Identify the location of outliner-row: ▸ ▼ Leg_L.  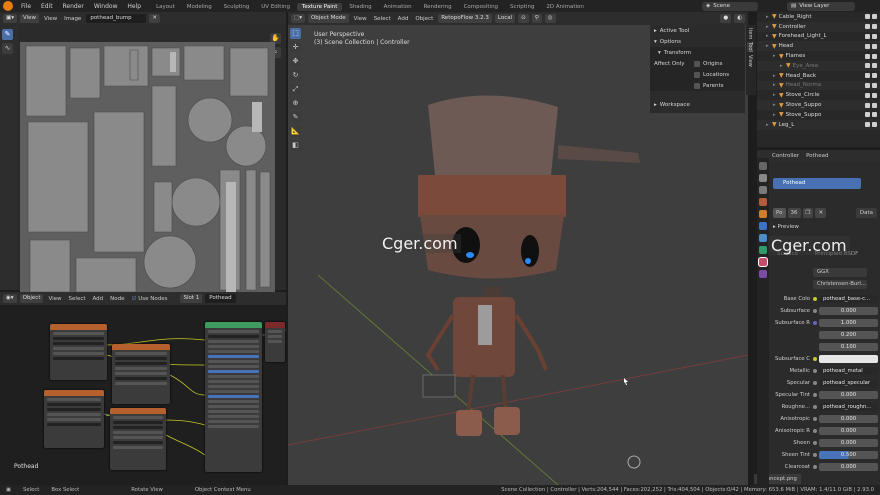
(818, 124).